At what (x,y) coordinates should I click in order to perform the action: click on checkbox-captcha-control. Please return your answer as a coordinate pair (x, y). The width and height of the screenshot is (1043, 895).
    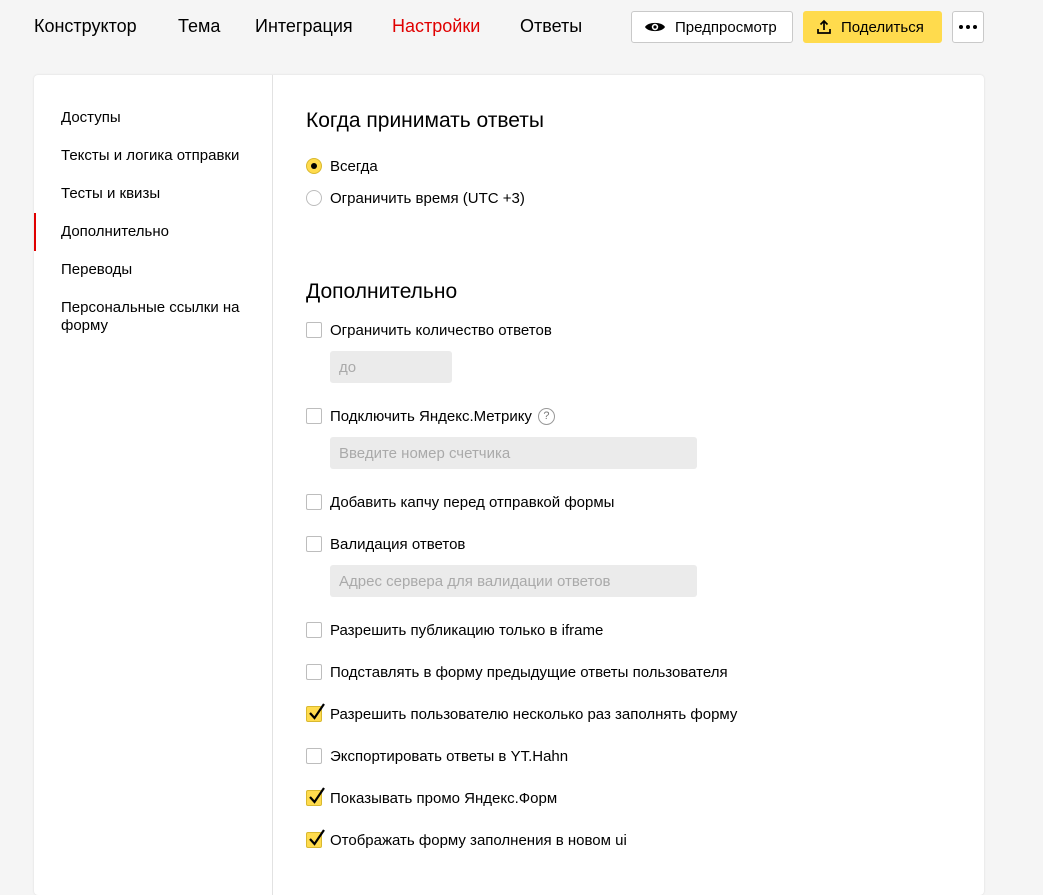
    Looking at the image, I should click on (314, 502).